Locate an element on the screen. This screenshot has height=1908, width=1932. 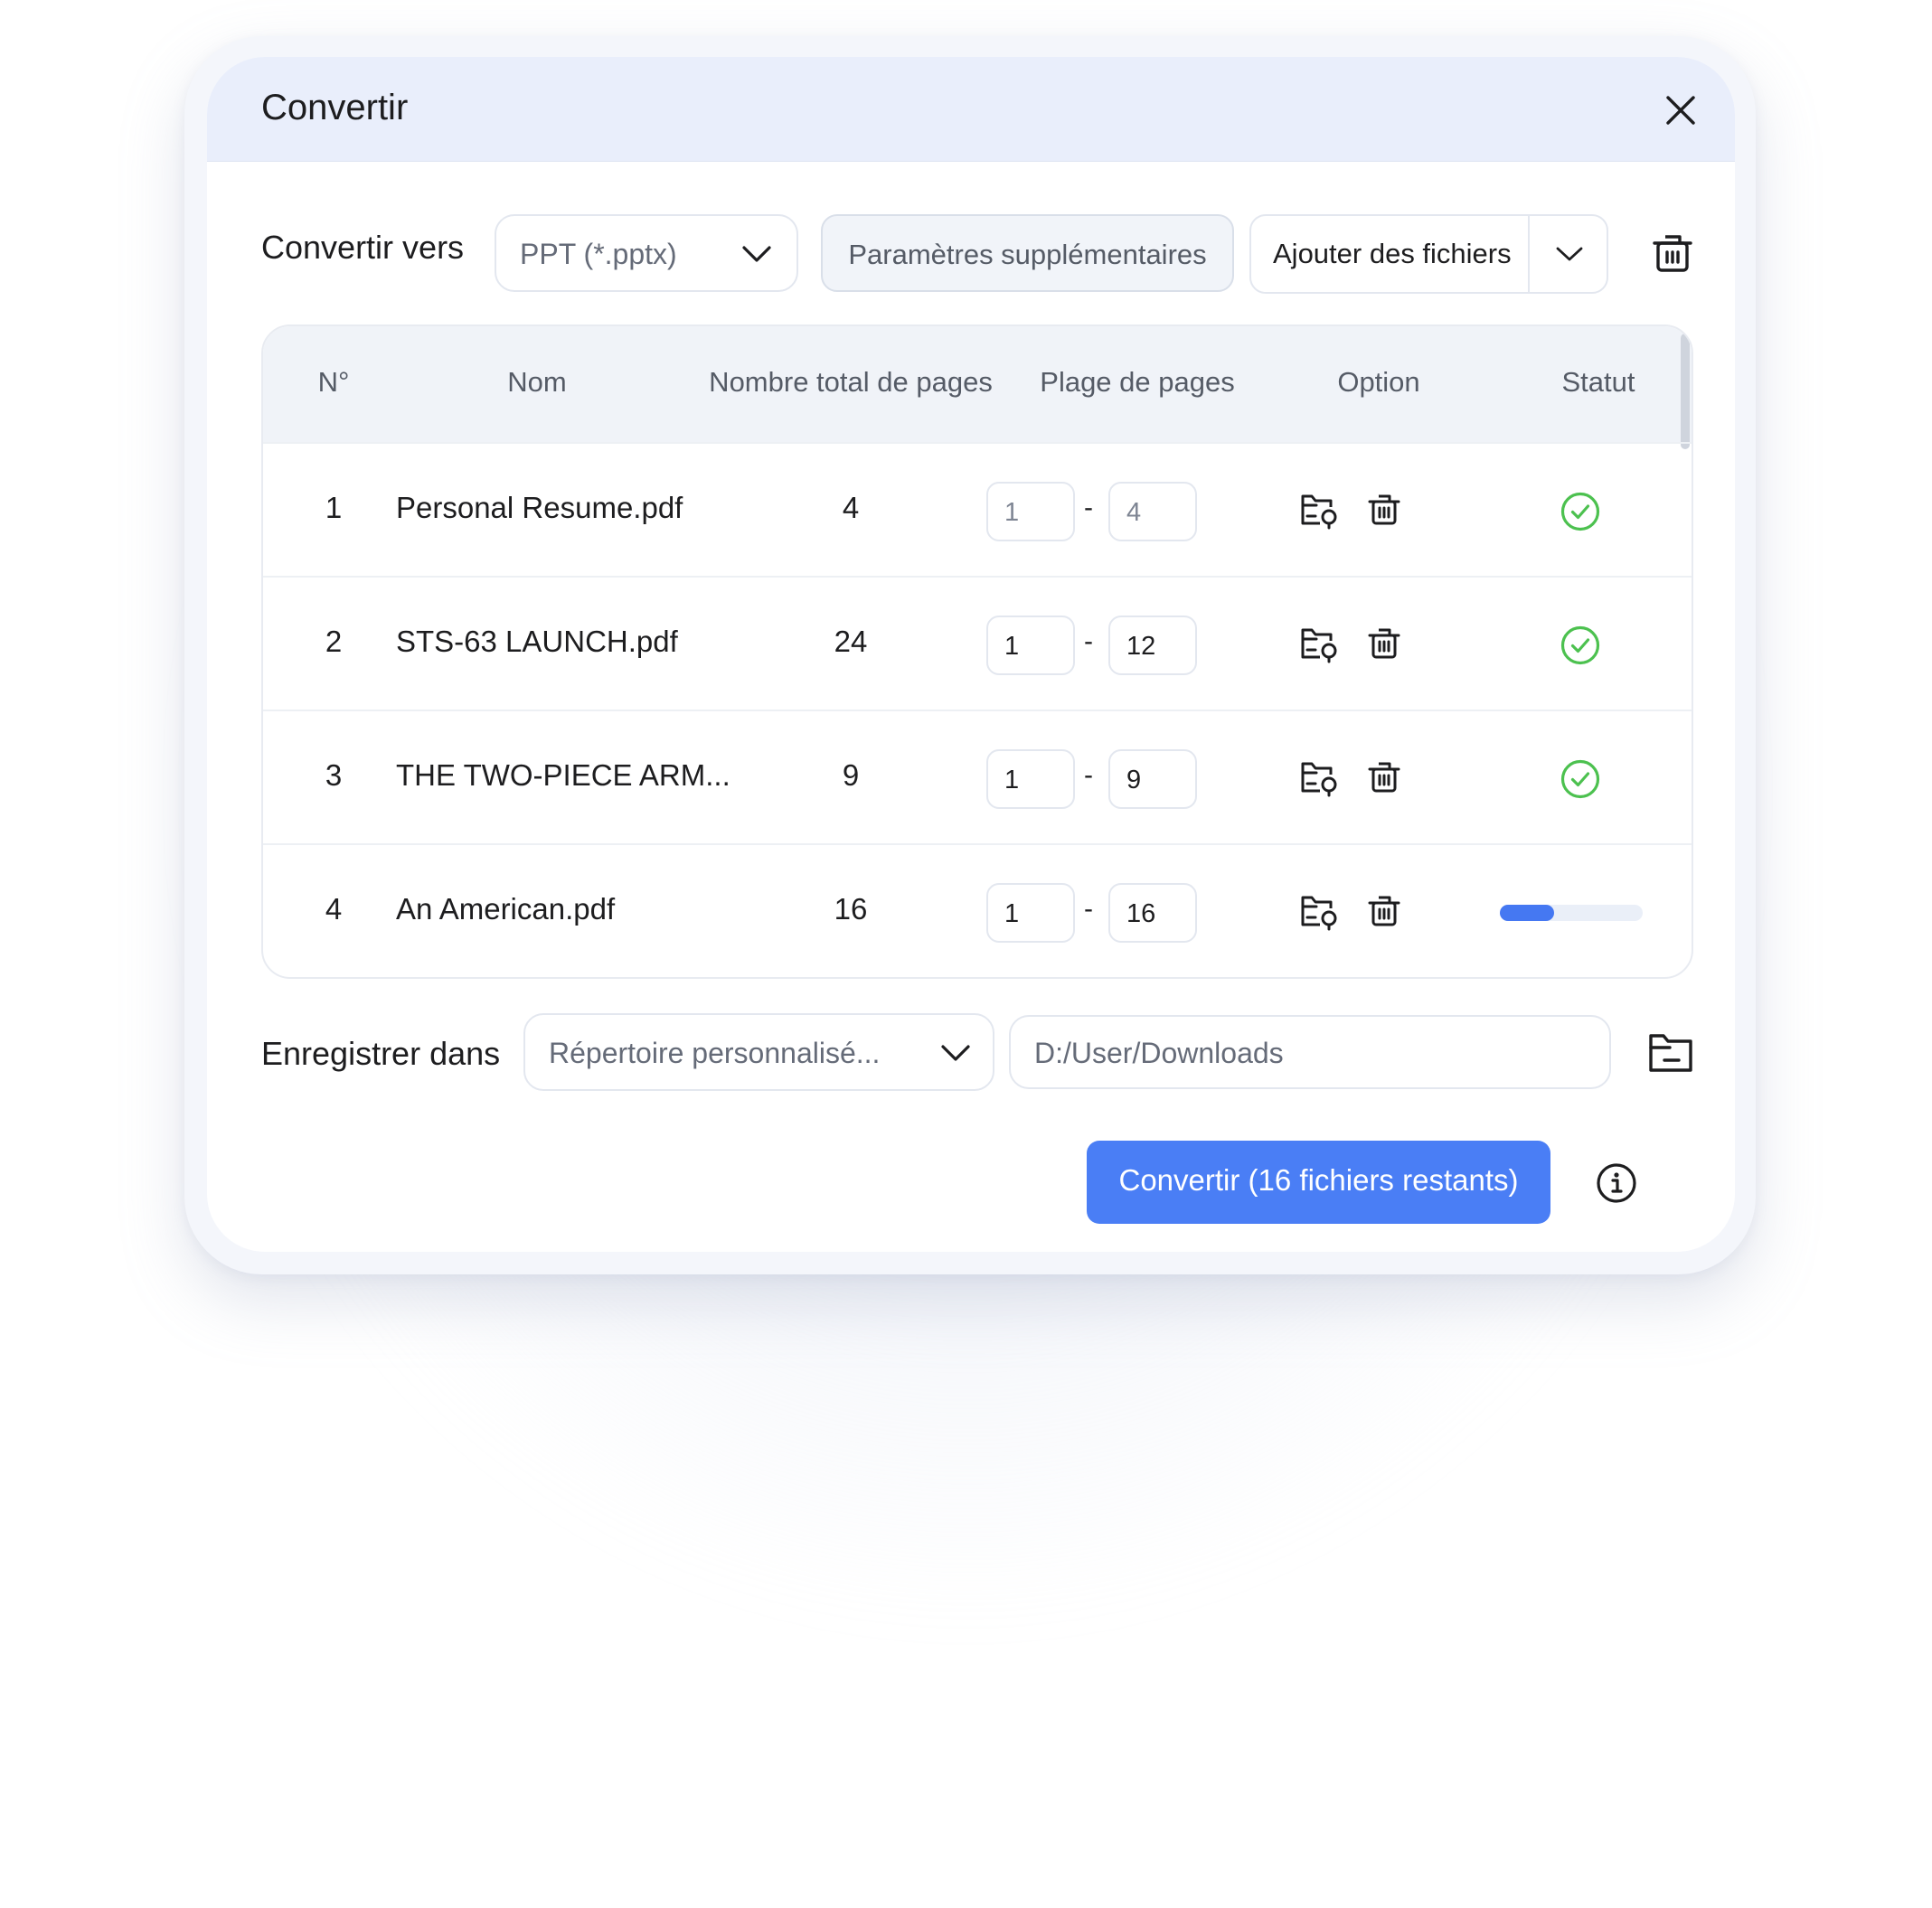
info-icon is located at coordinates (1616, 1183).